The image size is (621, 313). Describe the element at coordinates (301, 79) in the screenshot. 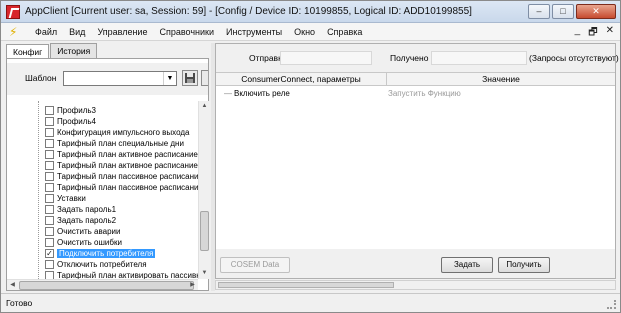

I see `column-header-parameters: ConsumerConnect, параметры` at that location.